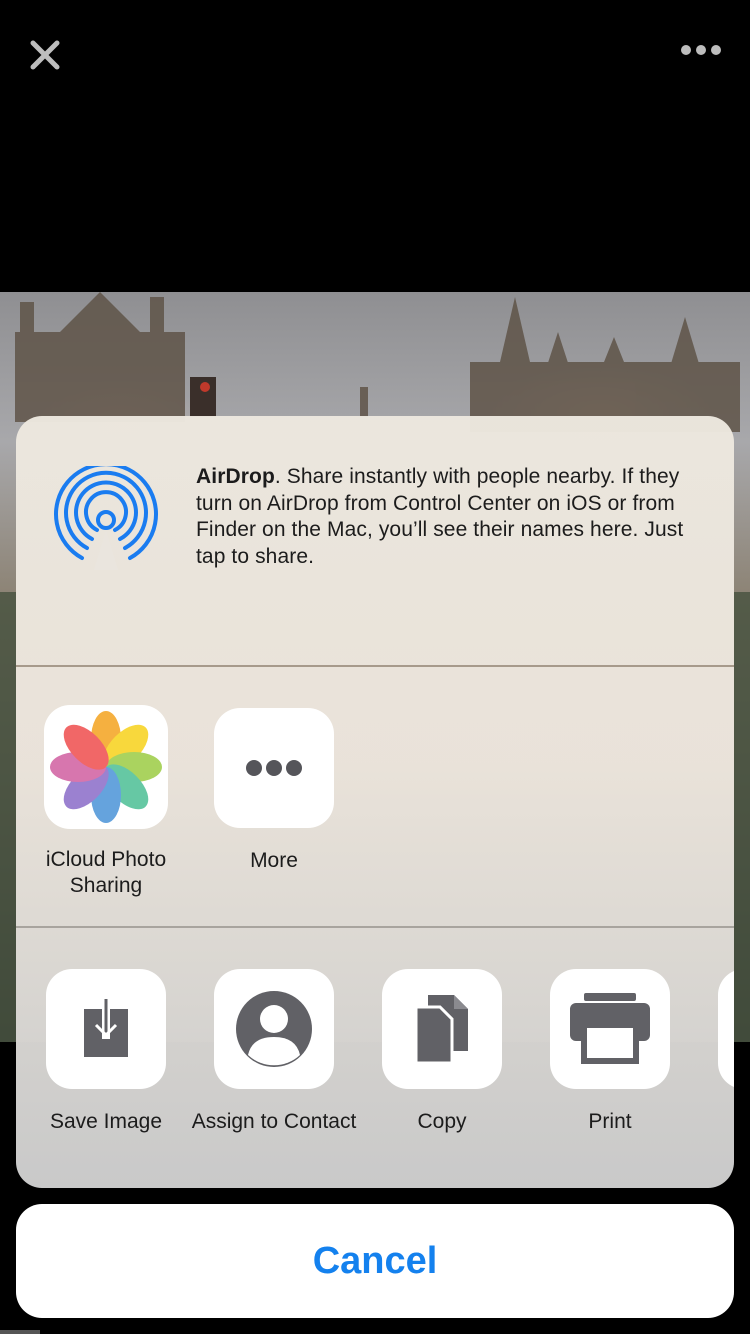 The width and height of the screenshot is (750, 1334). Describe the element at coordinates (106, 872) in the screenshot. I see `app-label: iCloud Photo Sharing` at that location.